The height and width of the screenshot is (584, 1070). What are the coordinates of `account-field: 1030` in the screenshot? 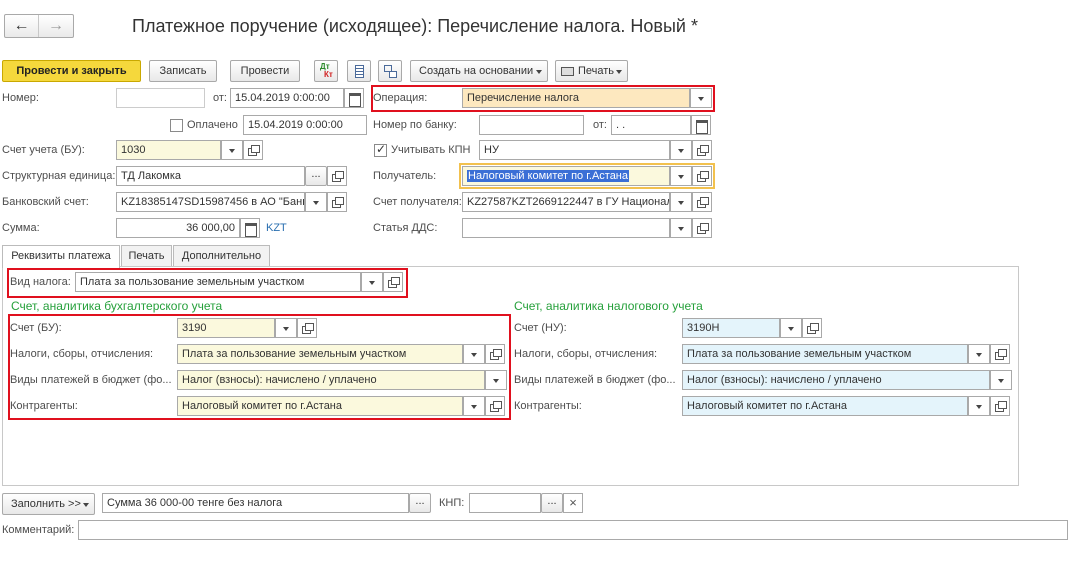 It's located at (168, 150).